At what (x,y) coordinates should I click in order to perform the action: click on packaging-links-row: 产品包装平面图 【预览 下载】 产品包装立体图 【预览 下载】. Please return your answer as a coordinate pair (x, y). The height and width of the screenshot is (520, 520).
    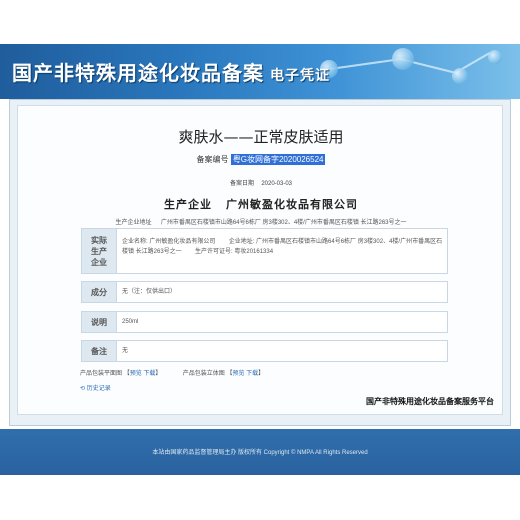
    Looking at the image, I should click on (172, 374).